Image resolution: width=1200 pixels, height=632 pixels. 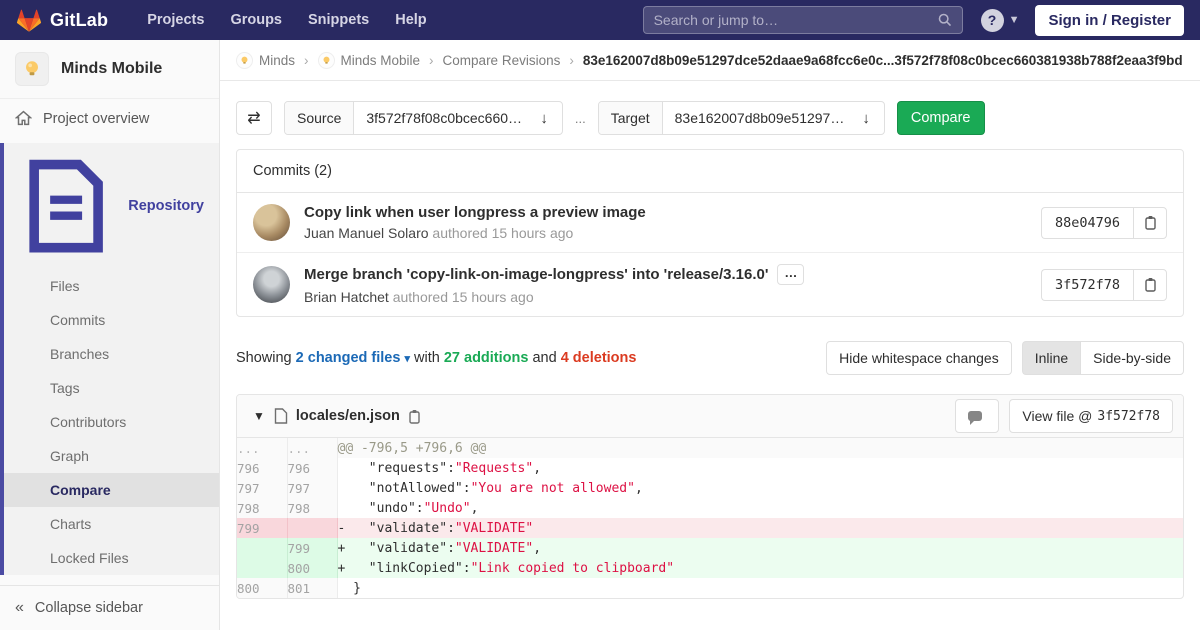 I want to click on commit-sha: 3f572f78, so click(x=1087, y=285).